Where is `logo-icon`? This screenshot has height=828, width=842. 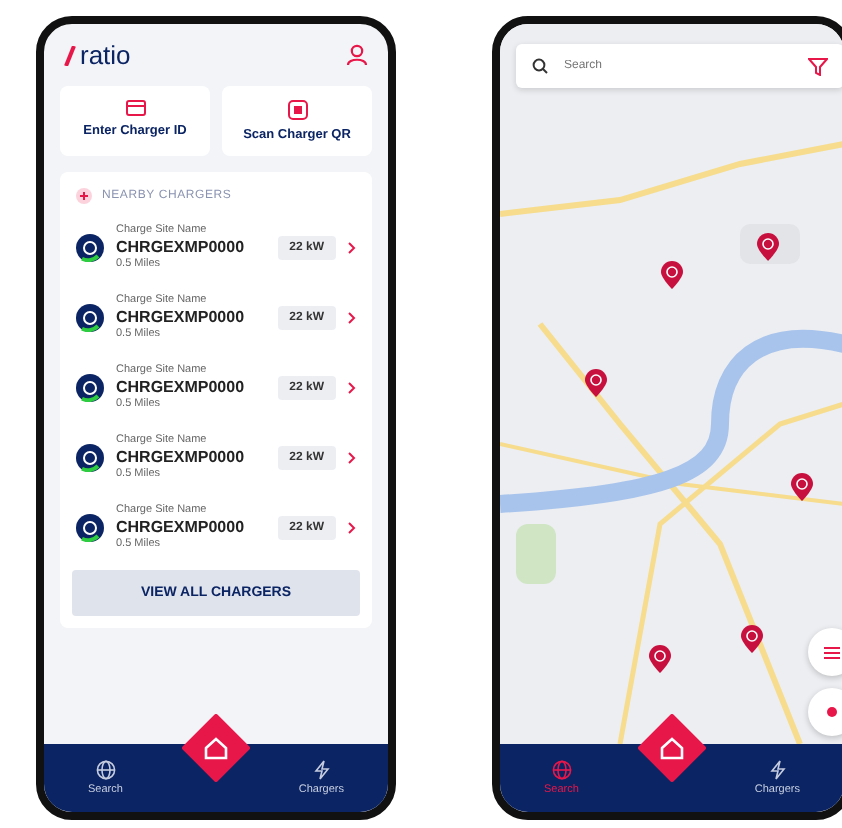
logo-icon is located at coordinates (70, 55).